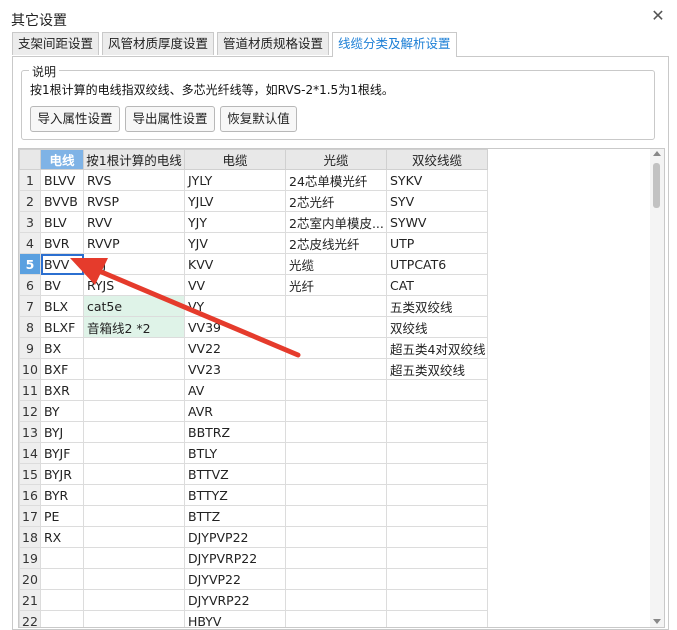  I want to click on table-row: 2 BVVB RVSP YJLV 2芯光纤 SYV, so click(253, 201).